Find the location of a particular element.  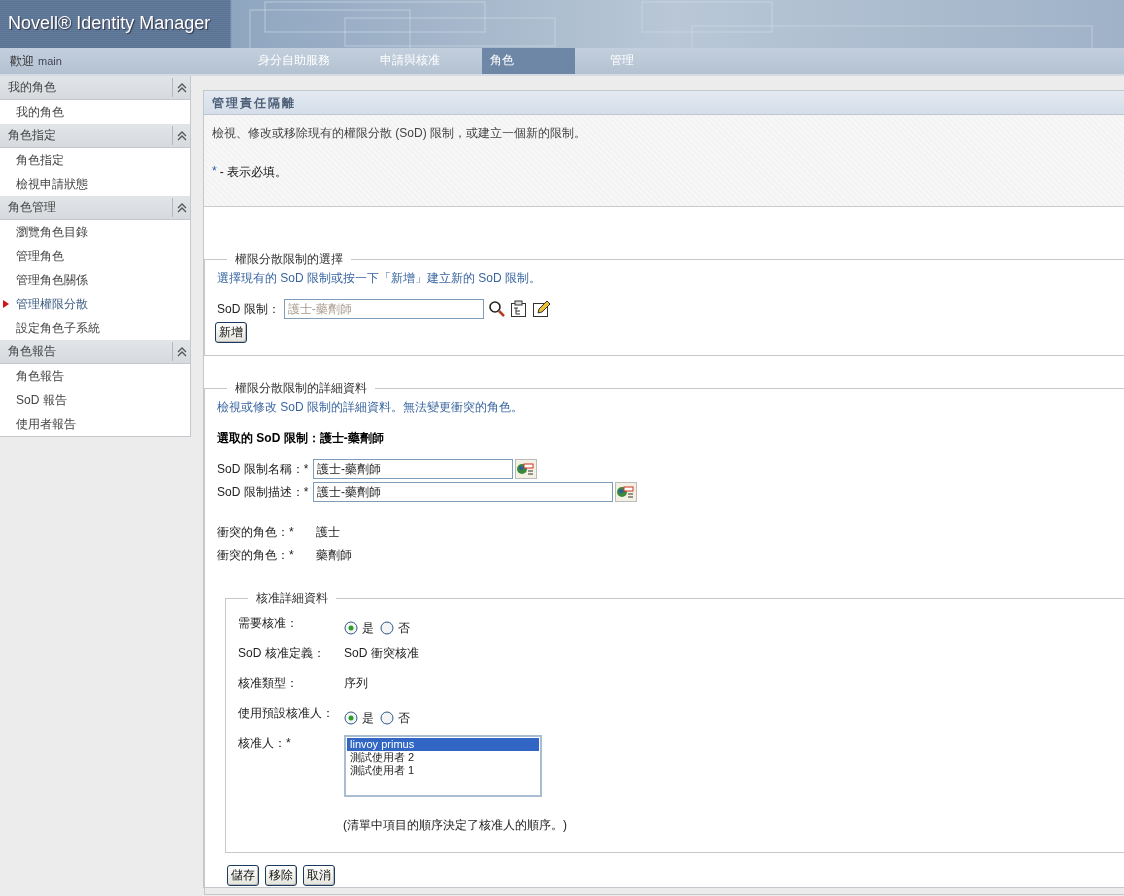

section-title: 角色指定 is located at coordinates (31, 135).